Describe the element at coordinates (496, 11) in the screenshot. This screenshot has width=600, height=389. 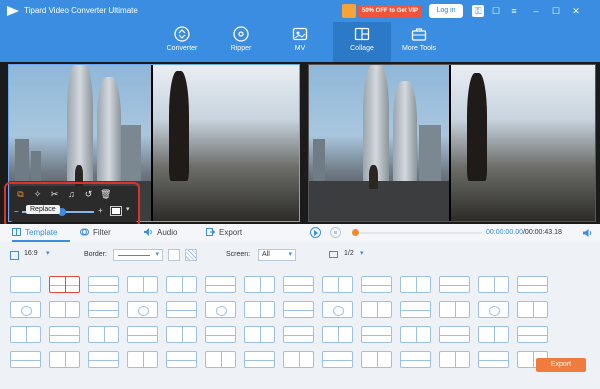
I see `chat-icon: ☐` at that location.